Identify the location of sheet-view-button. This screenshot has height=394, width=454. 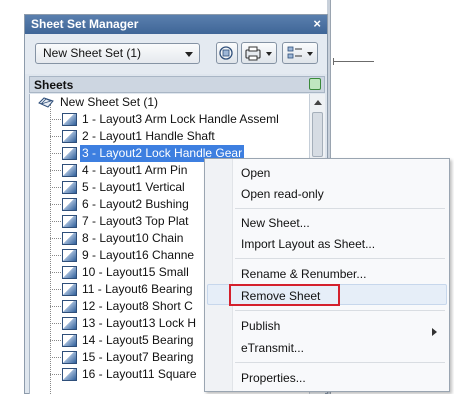
(227, 53).